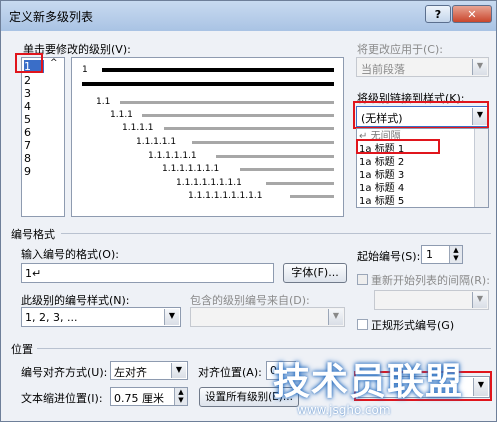 The image size is (497, 422). I want to click on align-value: 左对齐, so click(130, 372).